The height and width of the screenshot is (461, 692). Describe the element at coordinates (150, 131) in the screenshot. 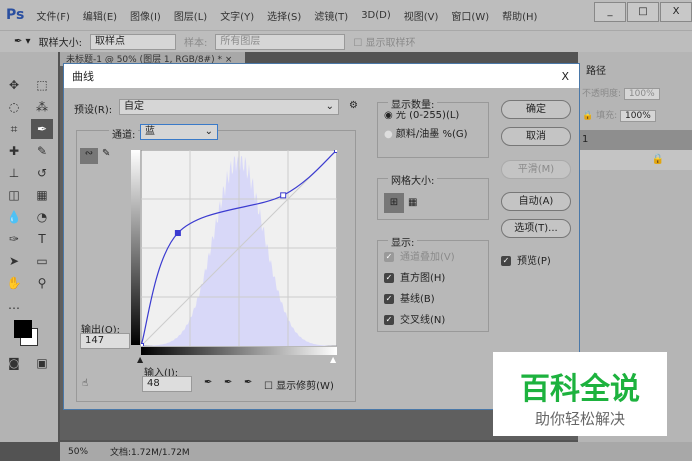

I see `channel-value: 蓝` at that location.